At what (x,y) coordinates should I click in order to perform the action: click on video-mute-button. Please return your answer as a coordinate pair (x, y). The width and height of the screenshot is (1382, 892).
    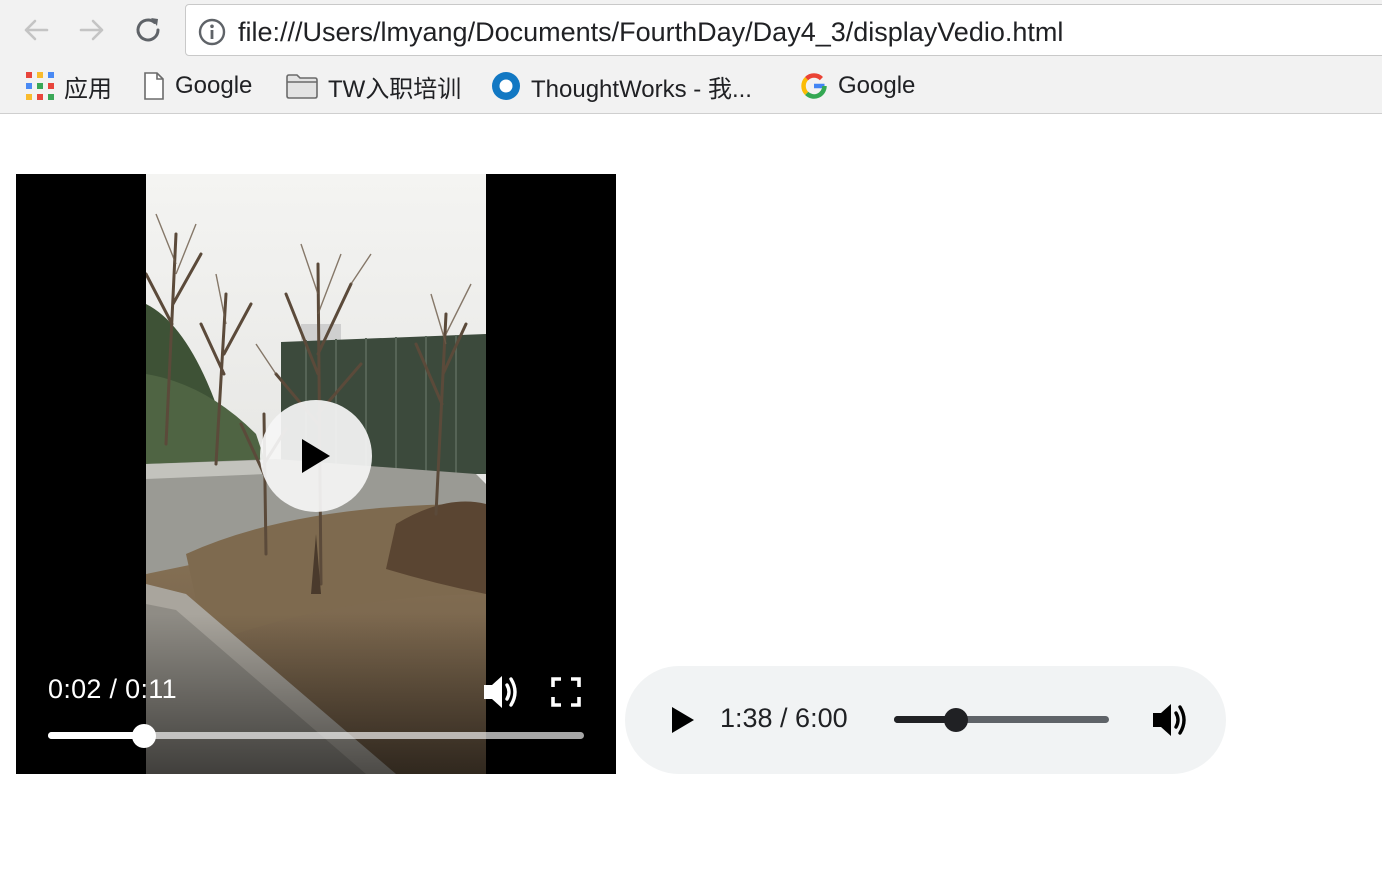
    Looking at the image, I should click on (502, 692).